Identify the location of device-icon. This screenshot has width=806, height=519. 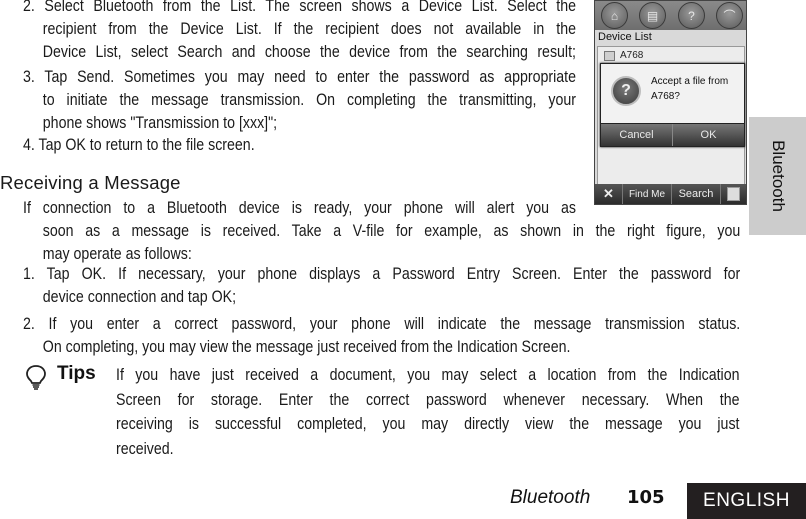
(609, 55).